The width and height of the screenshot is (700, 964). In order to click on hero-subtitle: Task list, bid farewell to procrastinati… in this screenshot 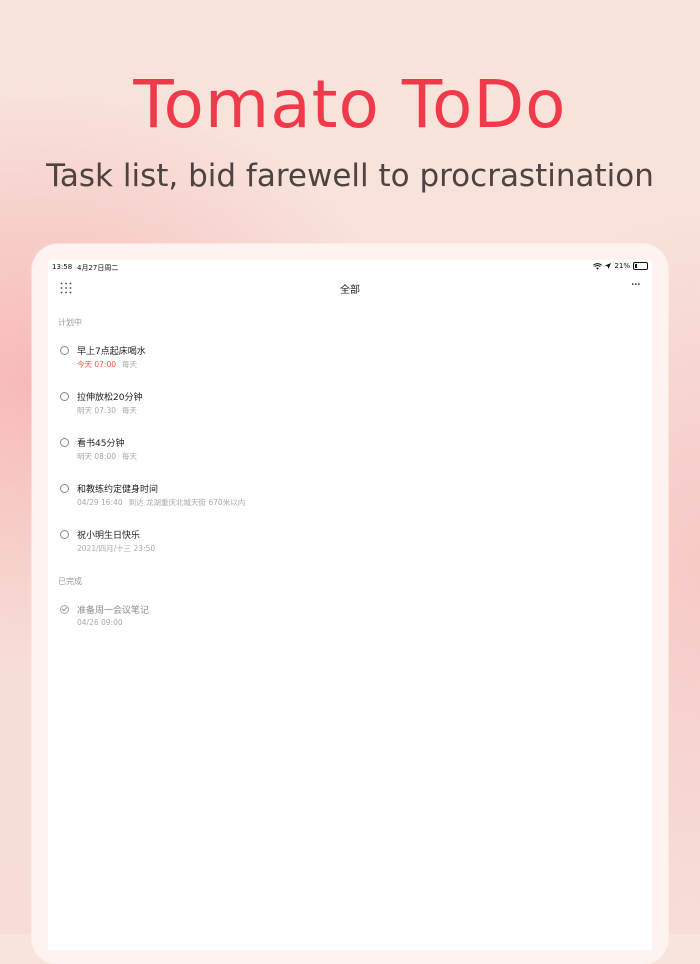, I will do `click(350, 176)`.